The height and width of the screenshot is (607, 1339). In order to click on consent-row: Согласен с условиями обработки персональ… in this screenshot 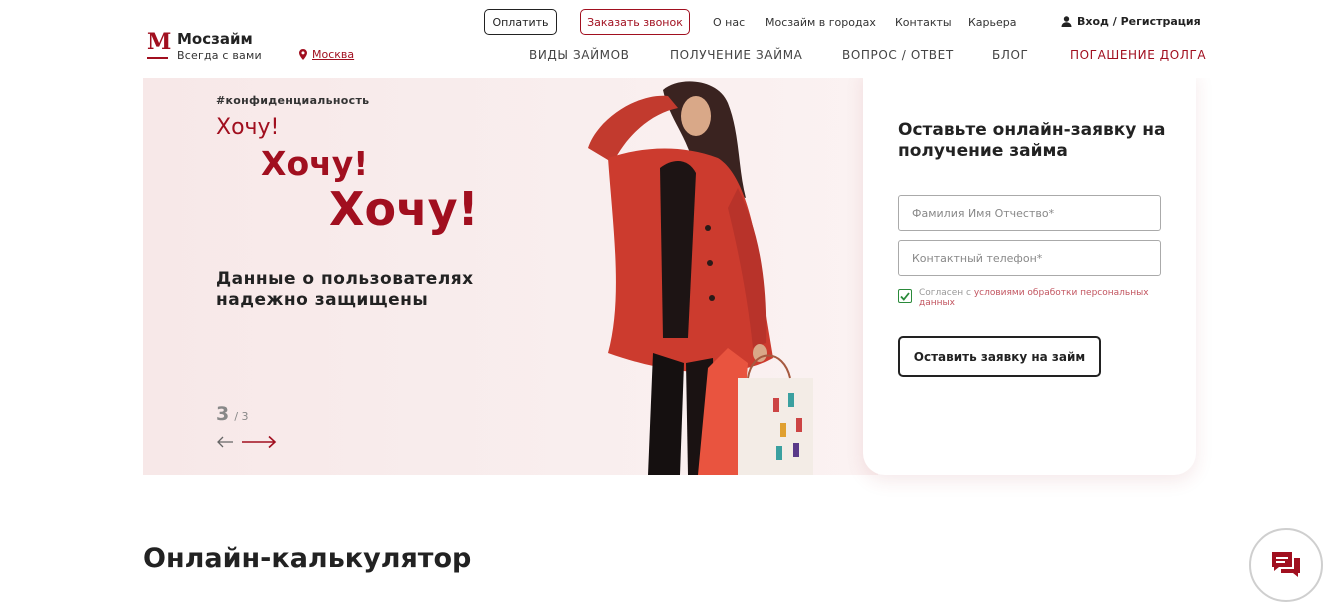, I will do `click(1033, 298)`.